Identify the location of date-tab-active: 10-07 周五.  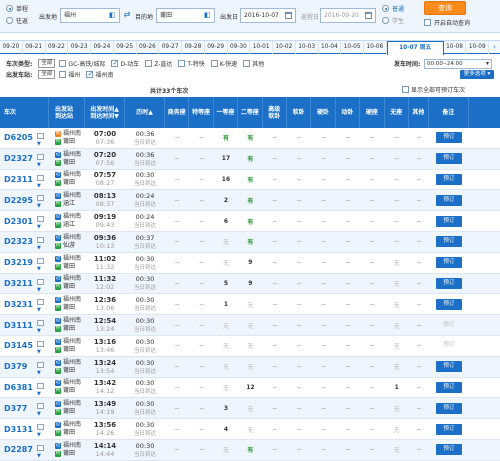
(415, 48).